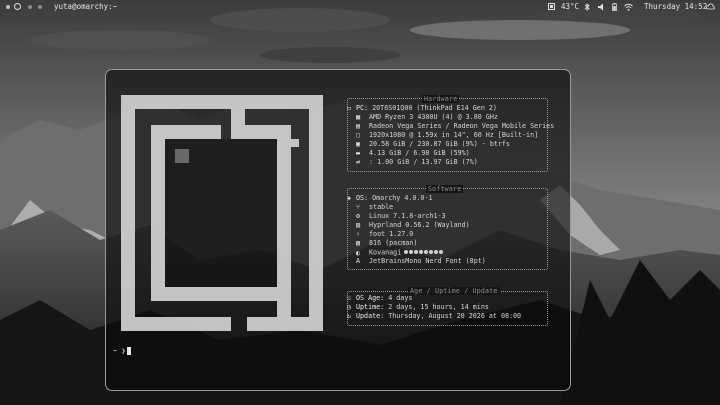 Image resolution: width=720 pixels, height=405 pixels. What do you see at coordinates (349, 198) in the screenshot?
I see `os-icon: ◈` at bounding box center [349, 198].